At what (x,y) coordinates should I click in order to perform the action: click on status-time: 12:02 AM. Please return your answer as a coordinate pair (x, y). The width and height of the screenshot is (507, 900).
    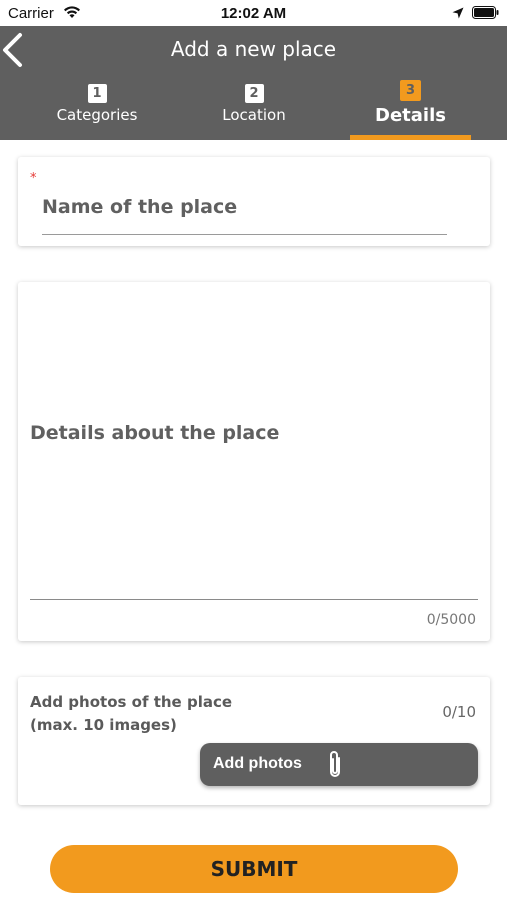
    Looking at the image, I should click on (253, 13).